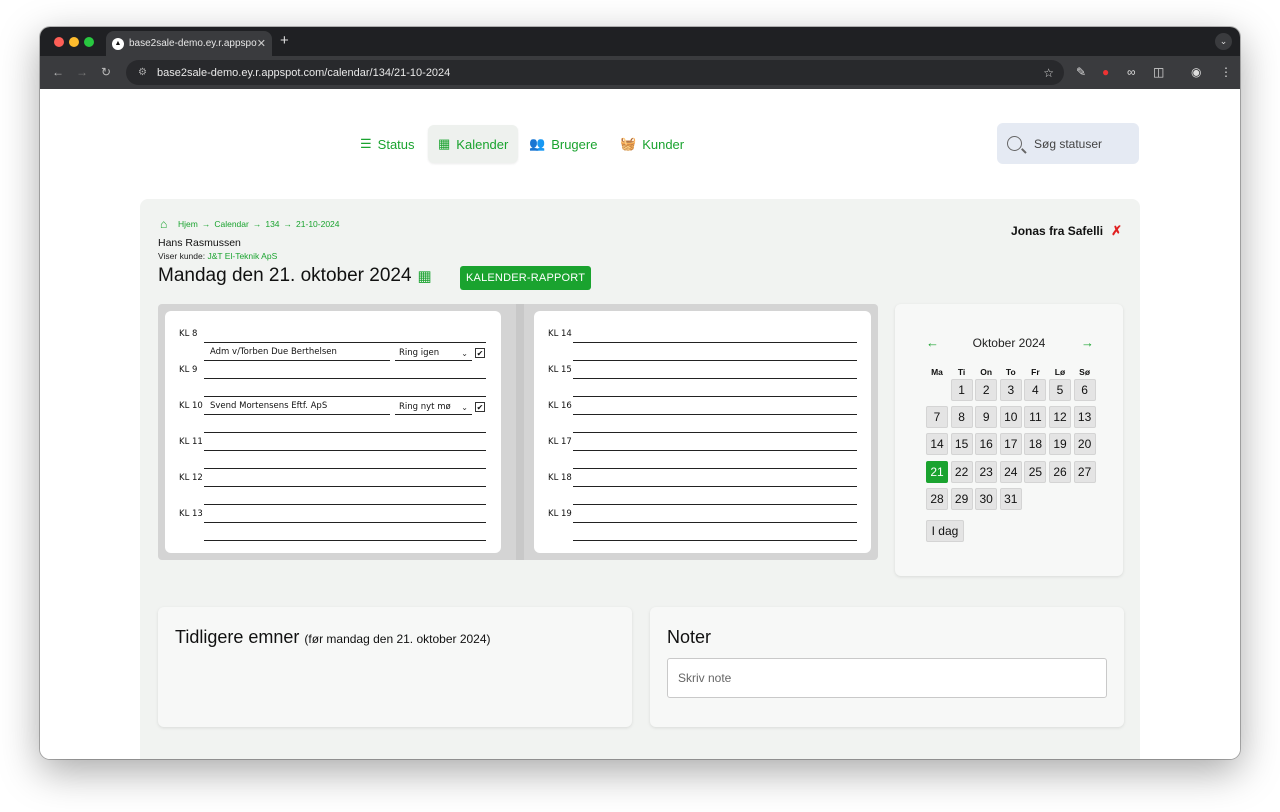 The image size is (1280, 812). What do you see at coordinates (1131, 72) in the screenshot?
I see `glasses-extension-icon: ∞` at bounding box center [1131, 72].